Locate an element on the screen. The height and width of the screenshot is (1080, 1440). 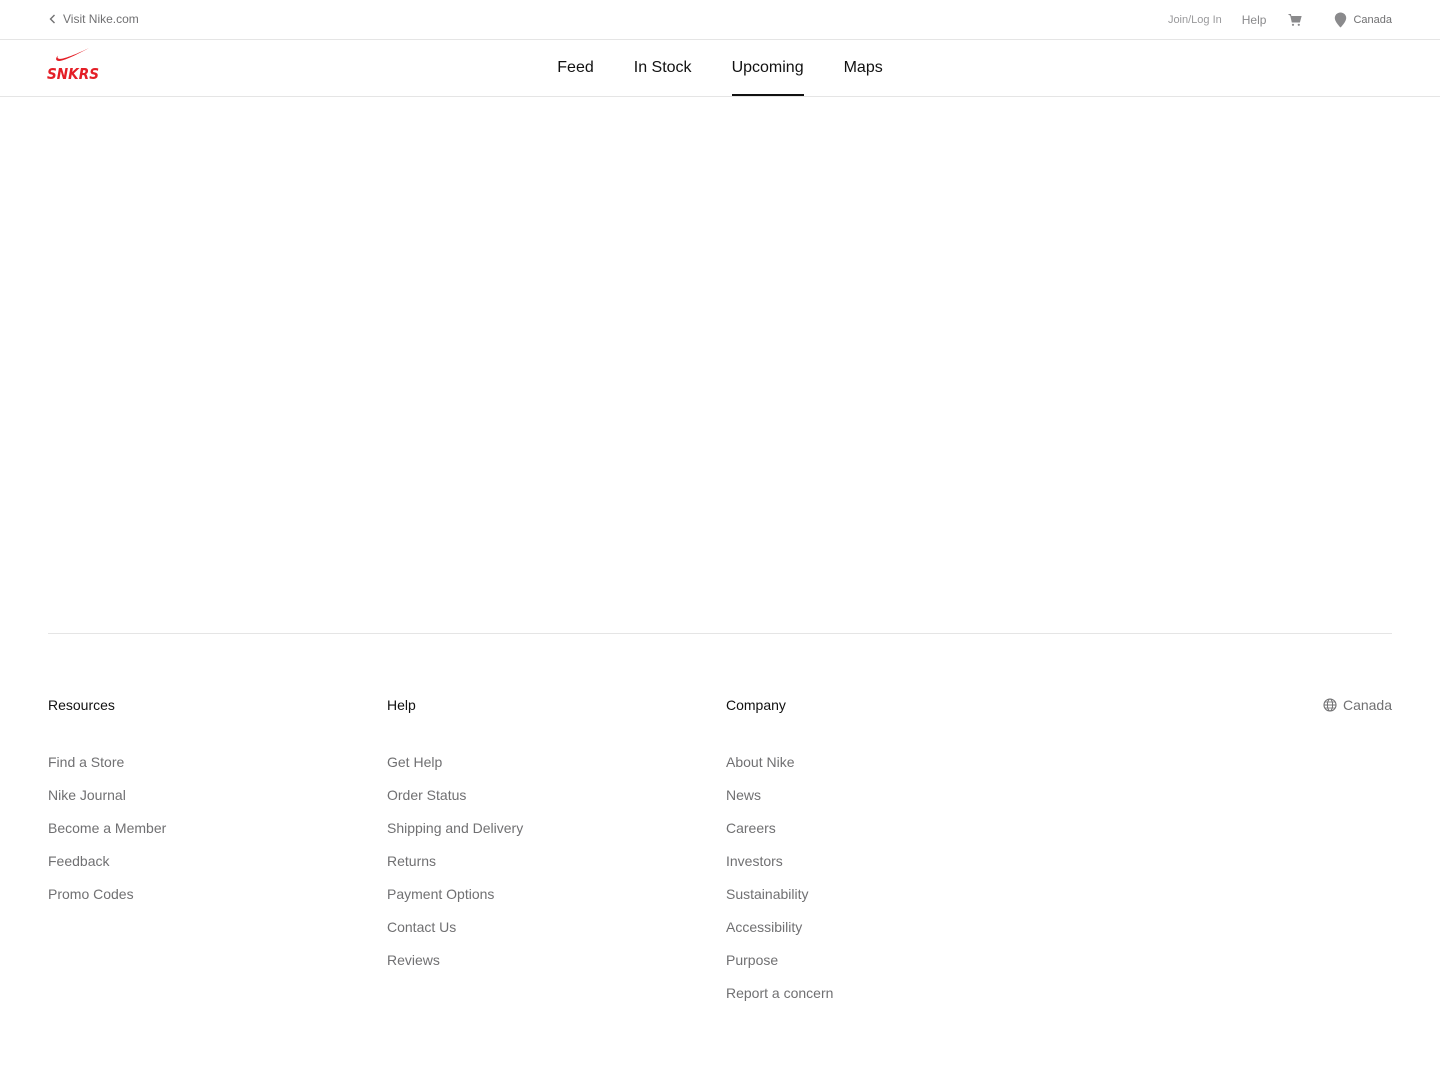
help-link: Help is located at coordinates (1254, 20).